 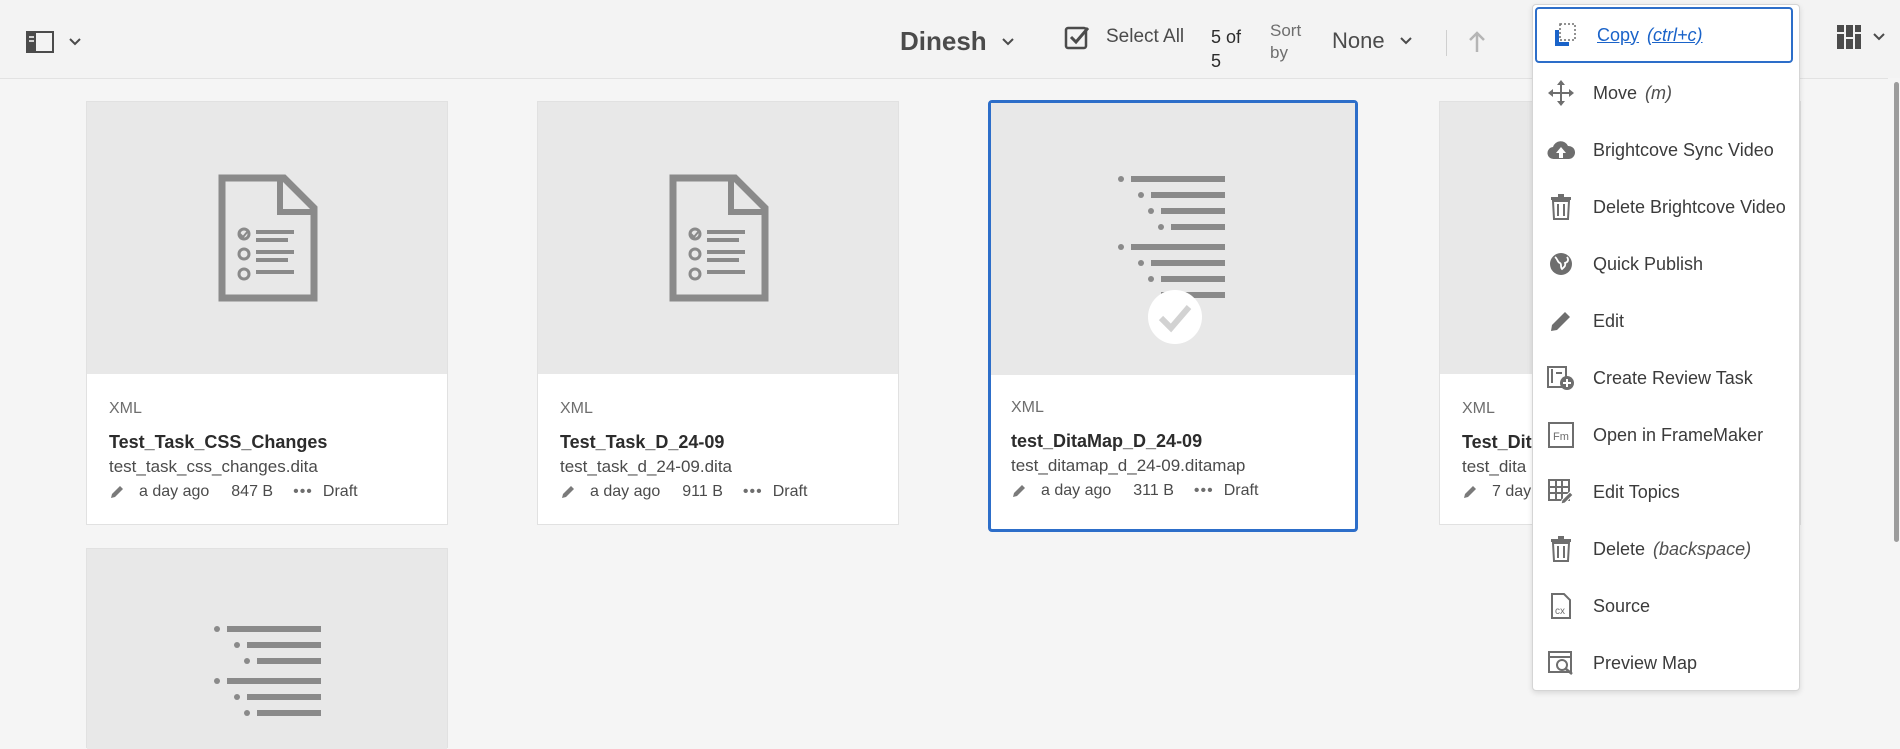 What do you see at coordinates (1565, 35) in the screenshot?
I see `copy-icon` at bounding box center [1565, 35].